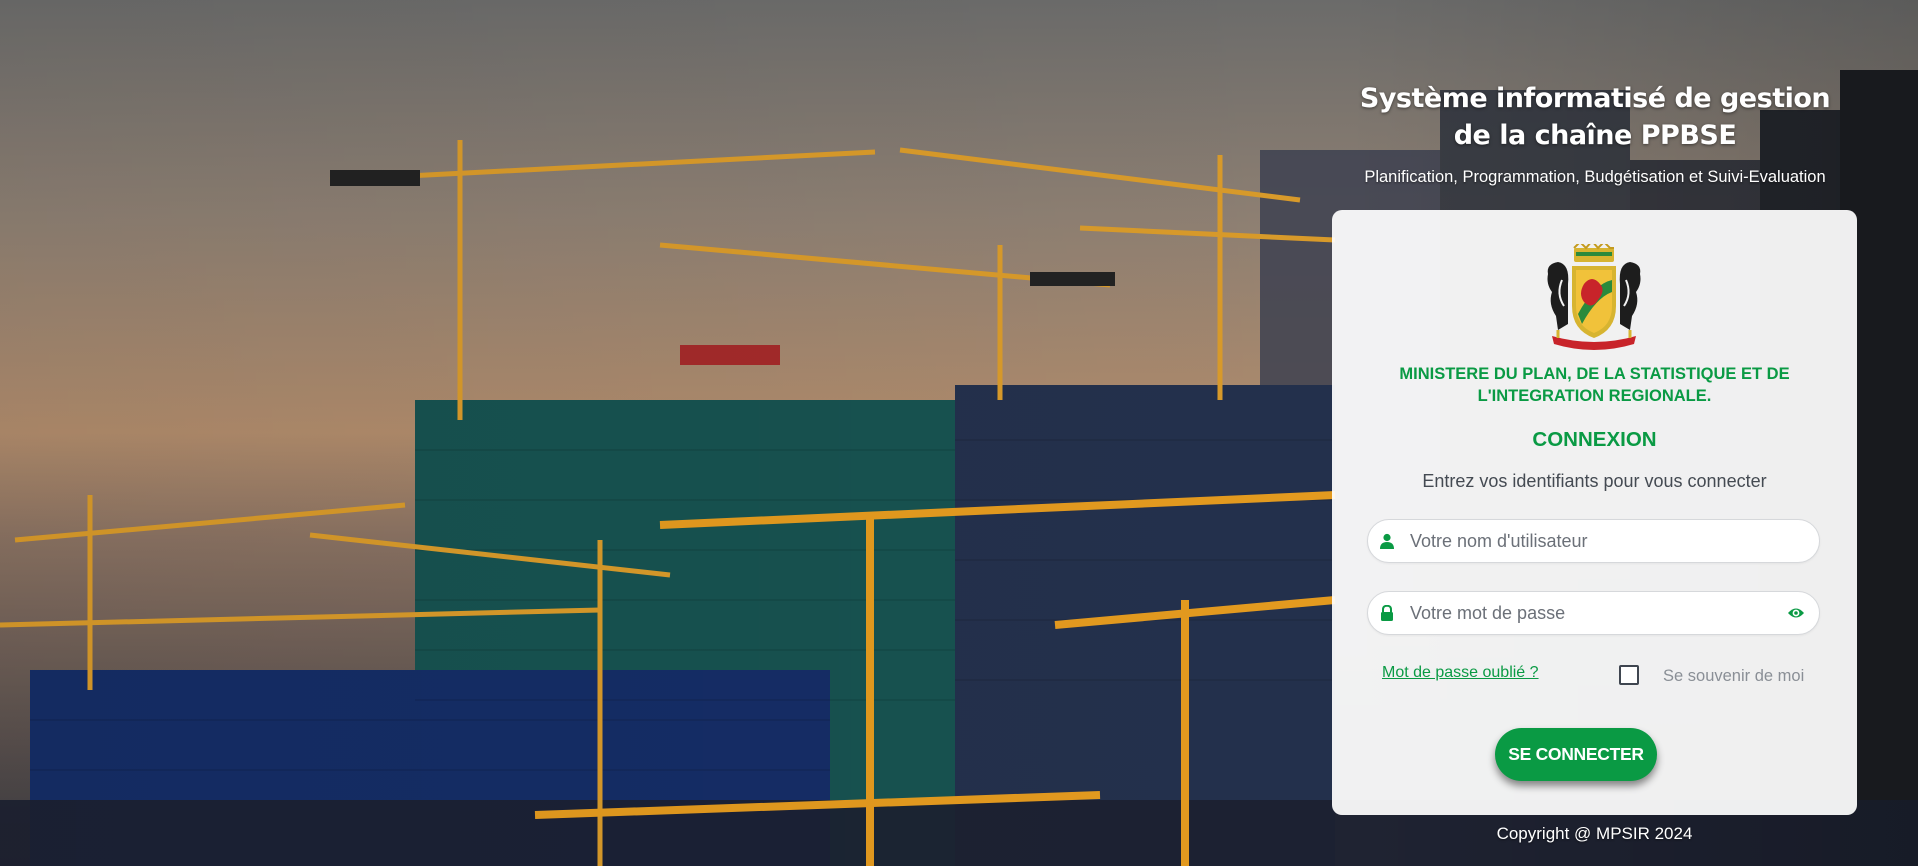  I want to click on login-button: SE CONNECTER, so click(1576, 754).